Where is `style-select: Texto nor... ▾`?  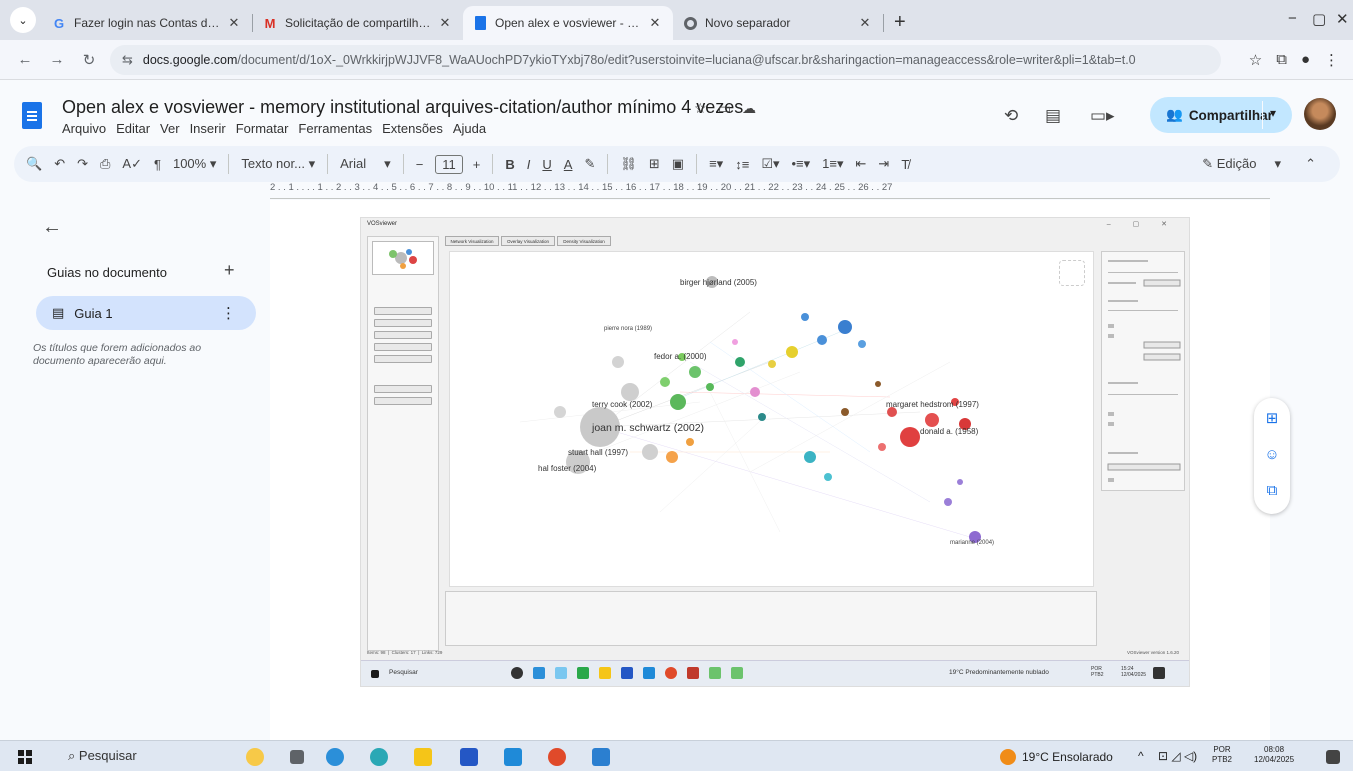 style-select: Texto nor... ▾ is located at coordinates (278, 164).